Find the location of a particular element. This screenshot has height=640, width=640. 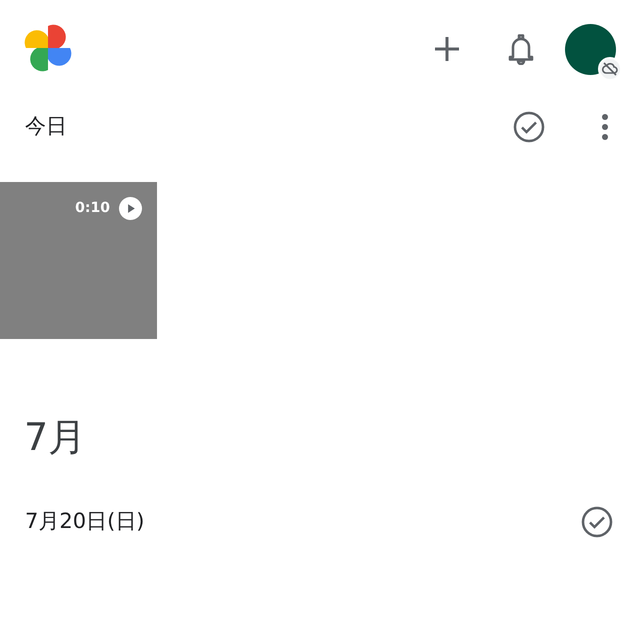

video-thumbnail: 0:10 is located at coordinates (78, 260).